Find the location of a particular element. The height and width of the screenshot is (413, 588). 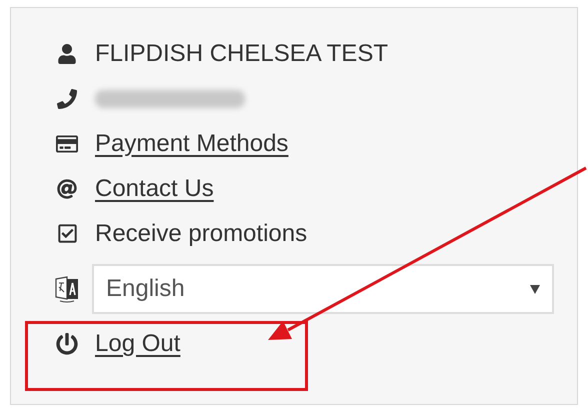

language-select: English is located at coordinates (323, 289).